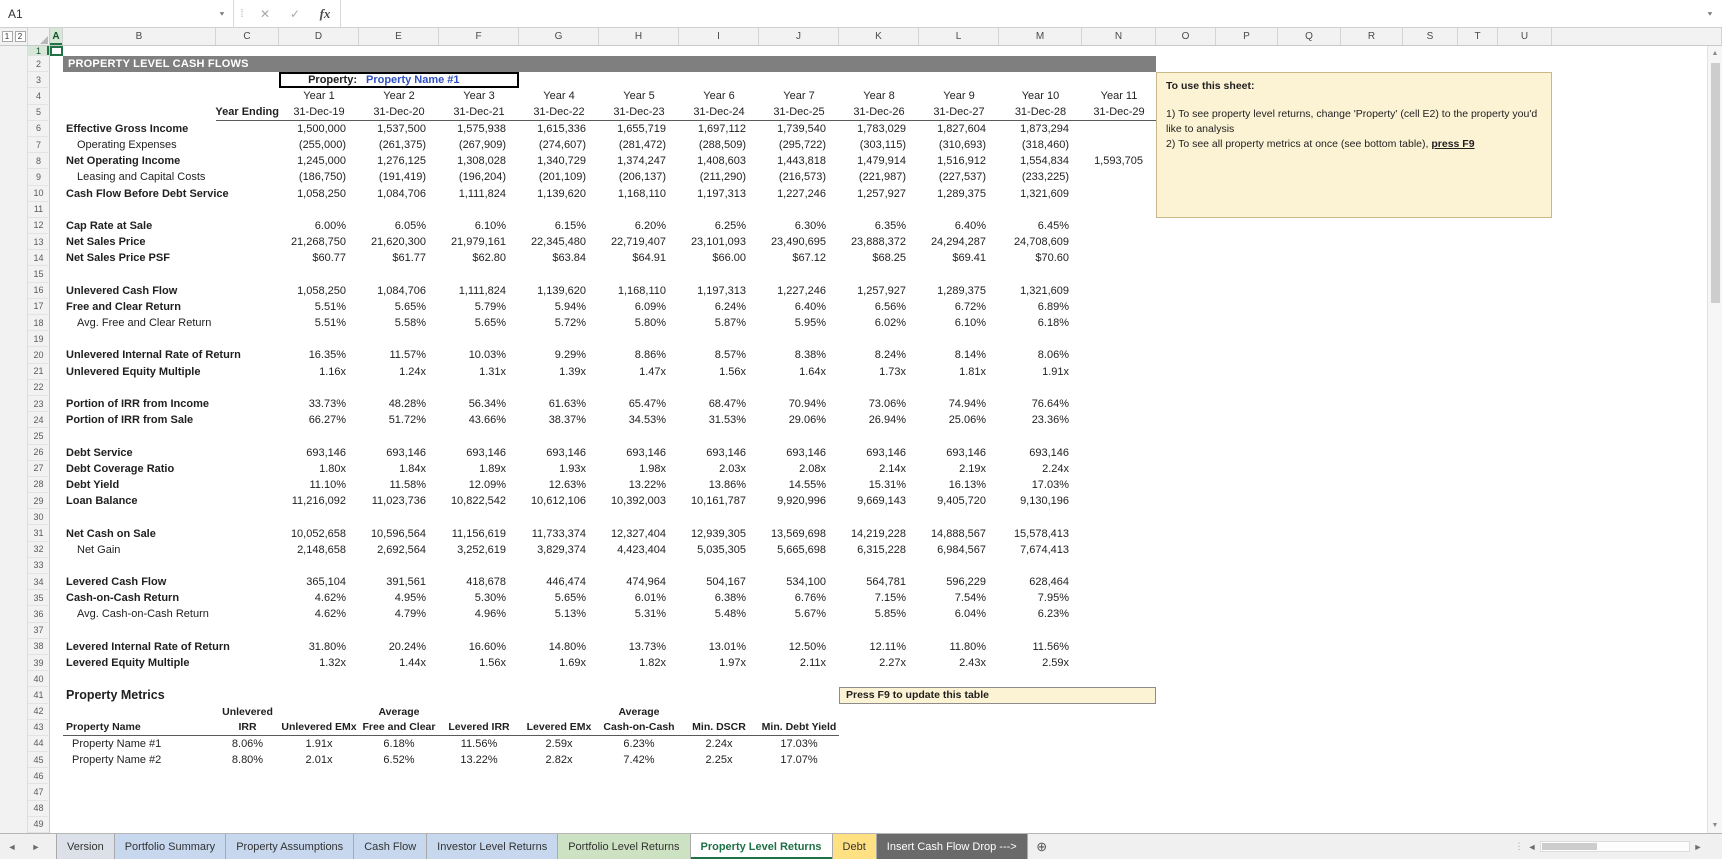  Describe the element at coordinates (247, 36) in the screenshot. I see `column-header-C: C` at that location.